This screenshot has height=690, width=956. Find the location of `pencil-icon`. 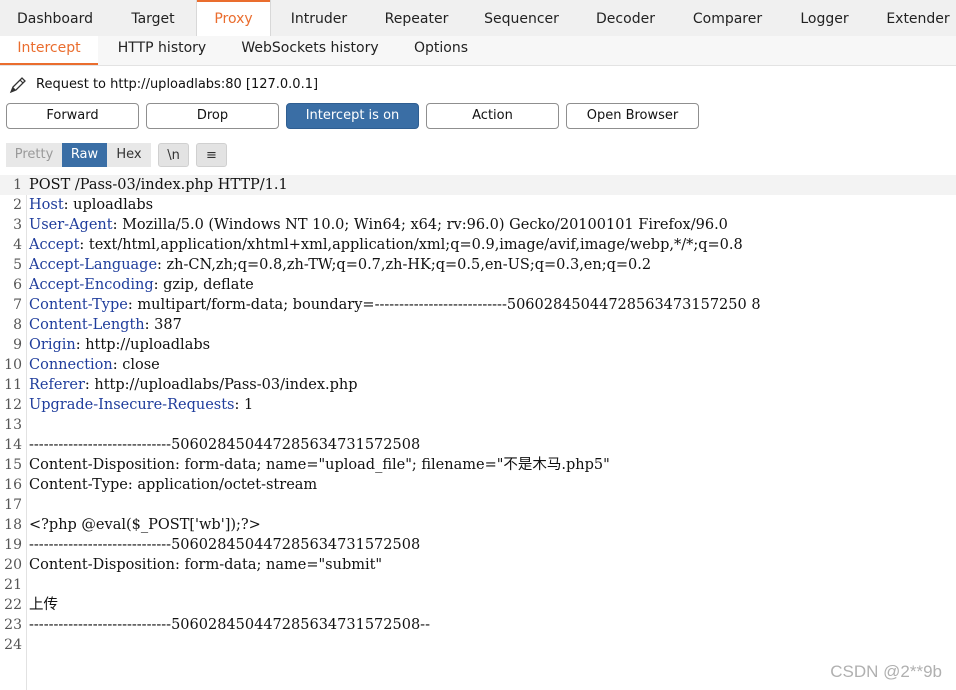

pencil-icon is located at coordinates (17, 85).